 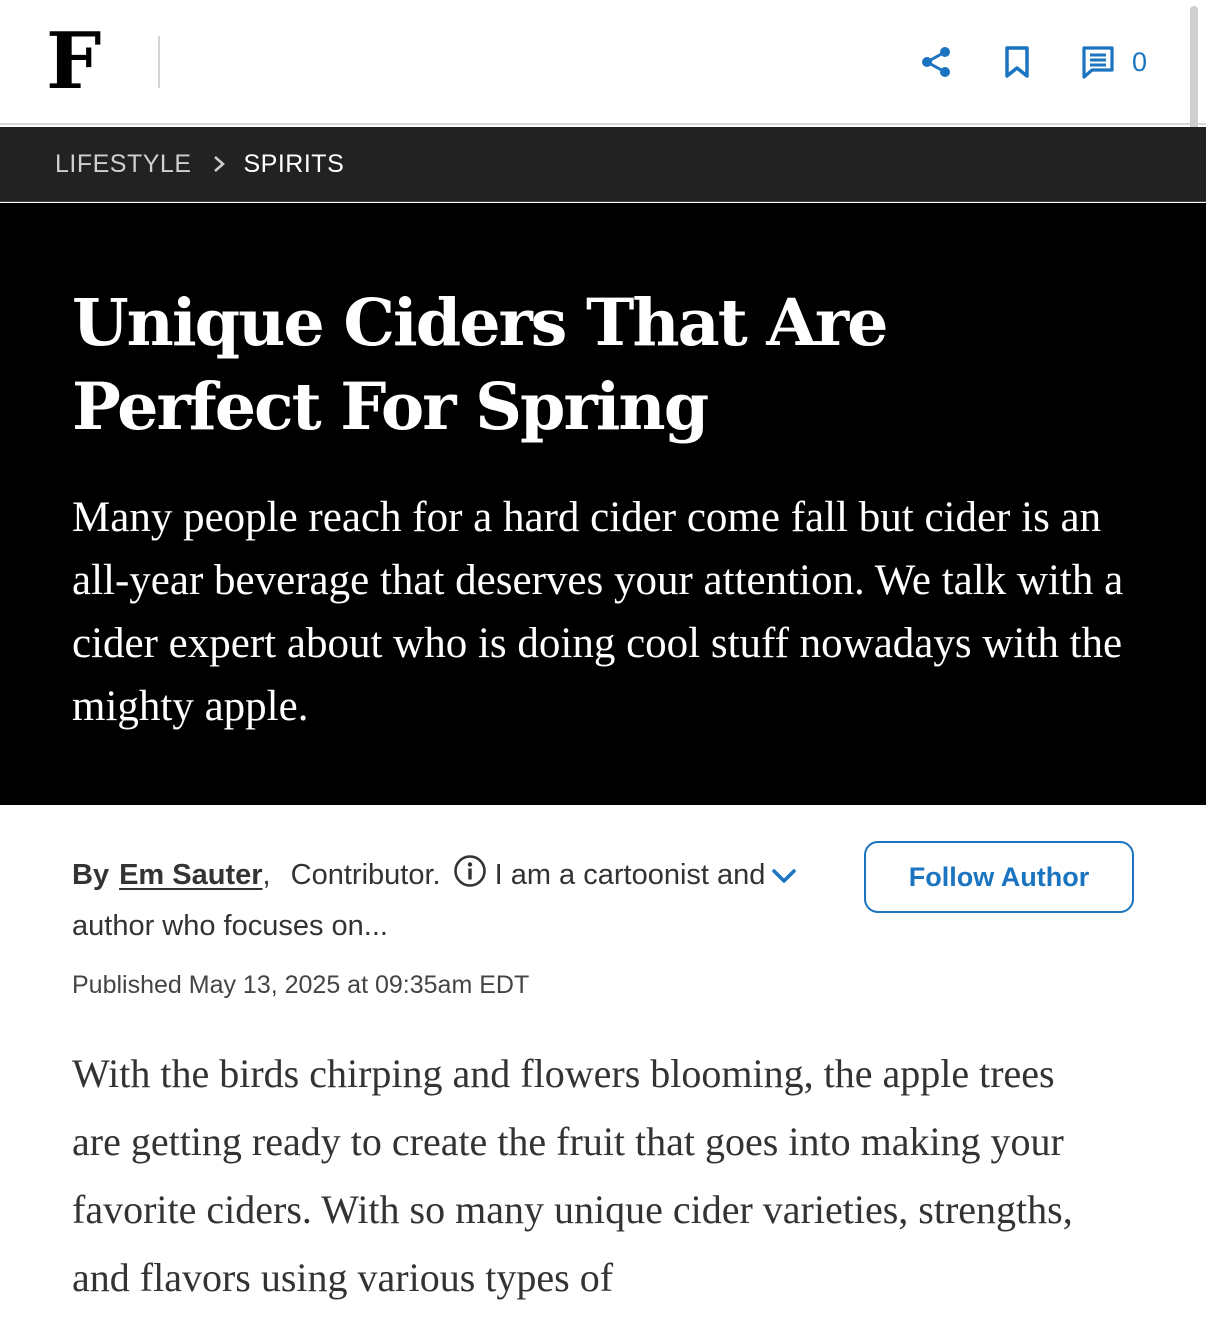 I want to click on comment-icon, so click(x=1098, y=62).